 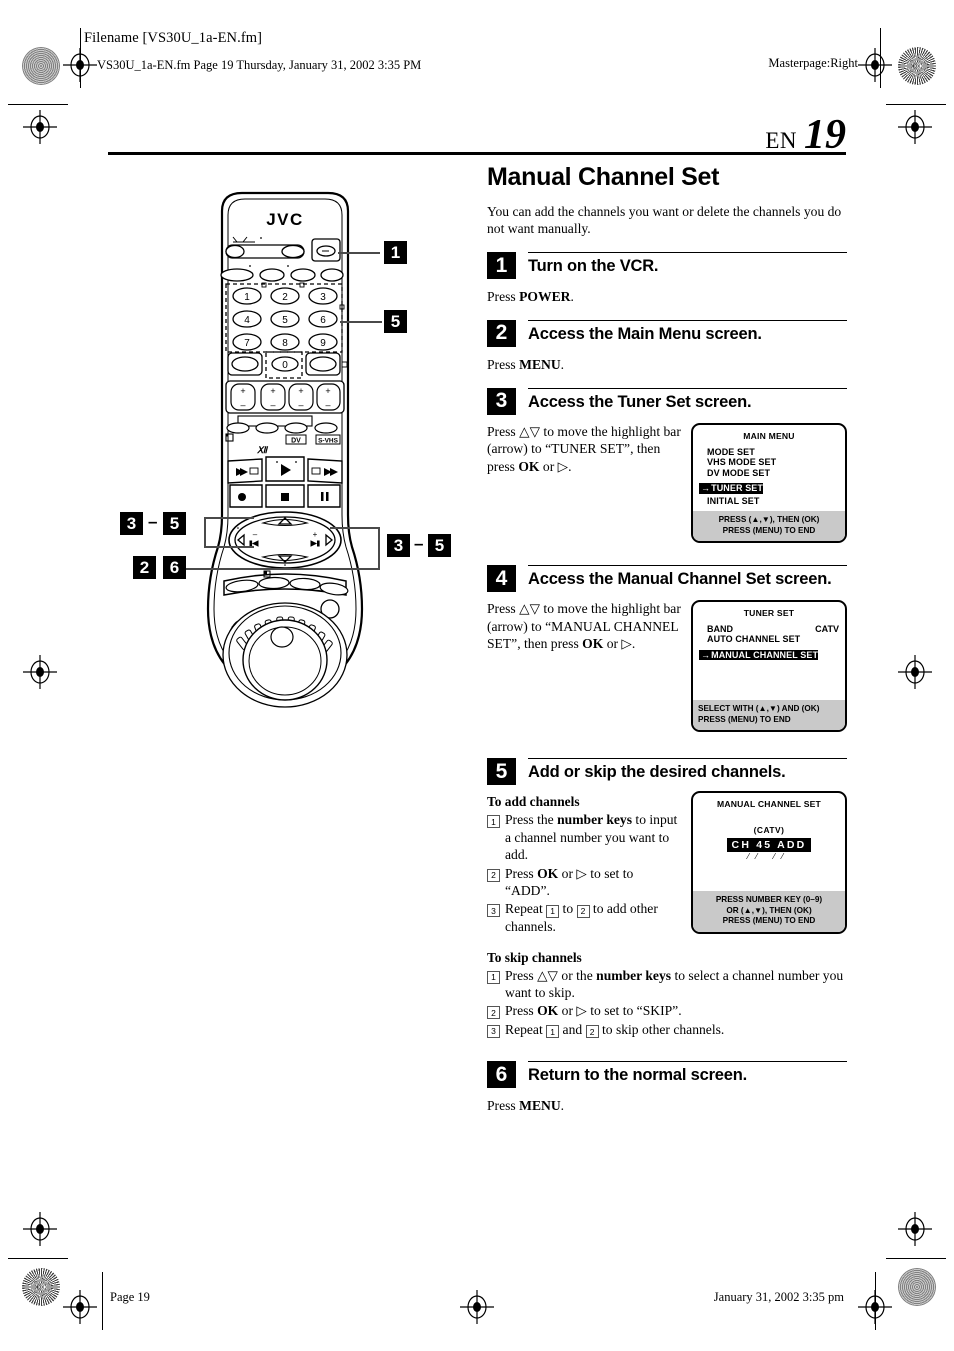 I want to click on header-divider, so click(x=477, y=153).